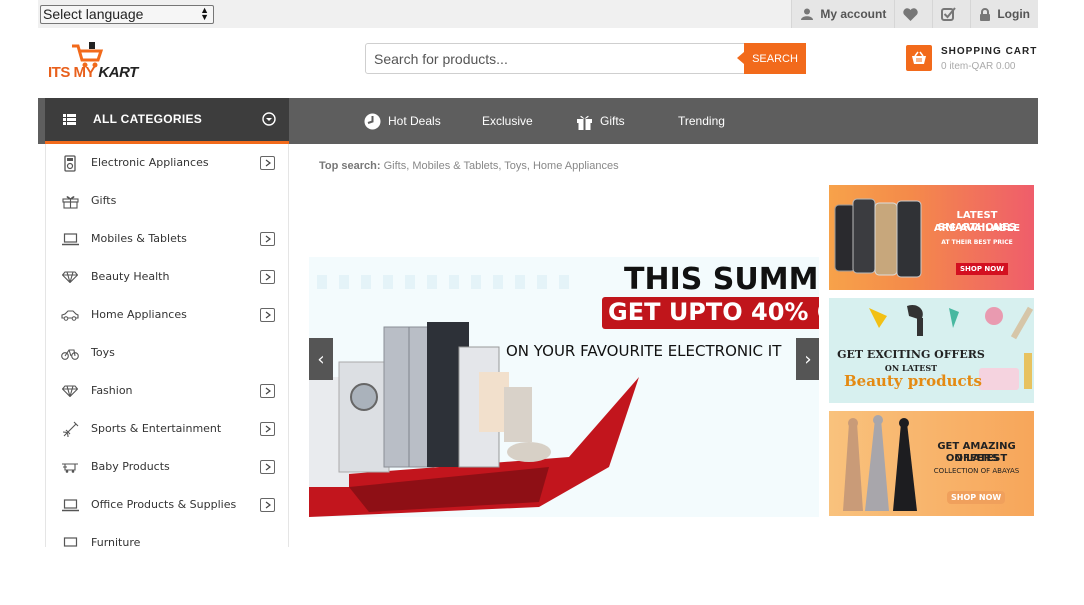  What do you see at coordinates (982, 269) in the screenshot?
I see `banner-smartphones-shop-now: SHOP NOW` at bounding box center [982, 269].